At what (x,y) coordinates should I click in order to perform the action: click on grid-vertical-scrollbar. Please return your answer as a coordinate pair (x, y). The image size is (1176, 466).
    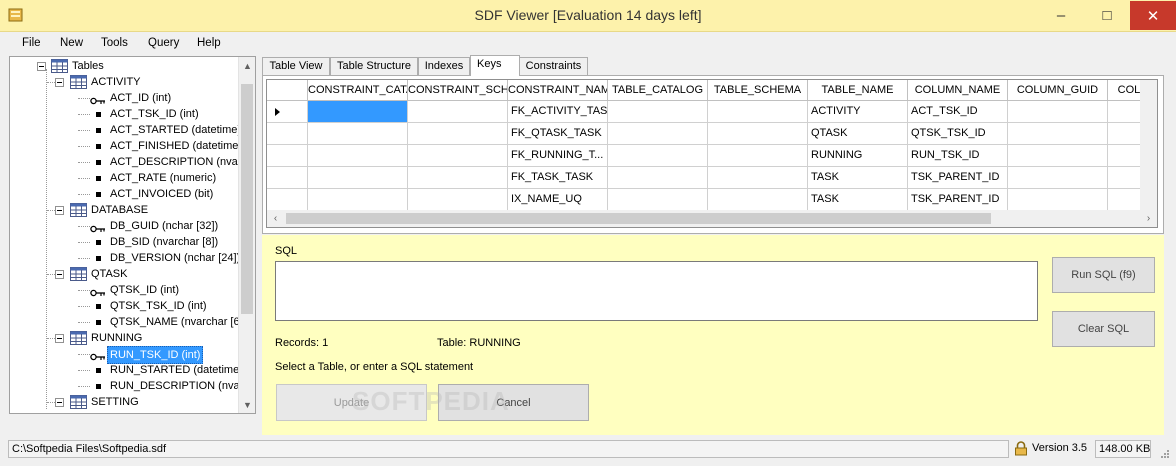
    Looking at the image, I should click on (1148, 145).